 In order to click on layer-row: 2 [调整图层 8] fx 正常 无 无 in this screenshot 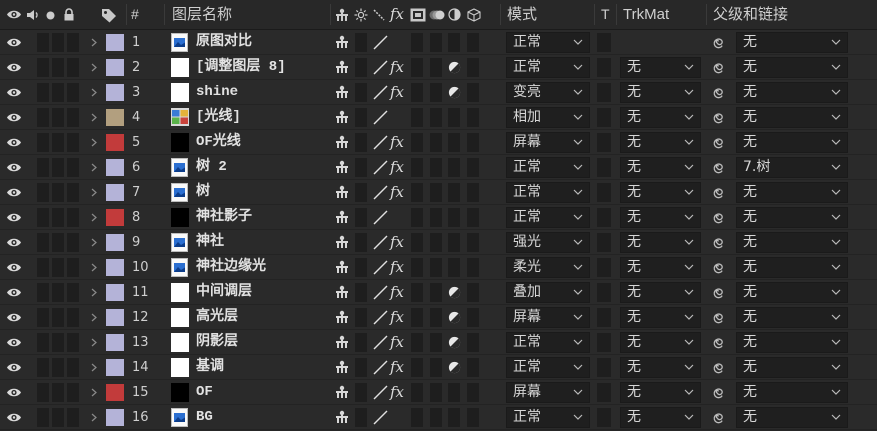, I will do `click(438, 67)`.